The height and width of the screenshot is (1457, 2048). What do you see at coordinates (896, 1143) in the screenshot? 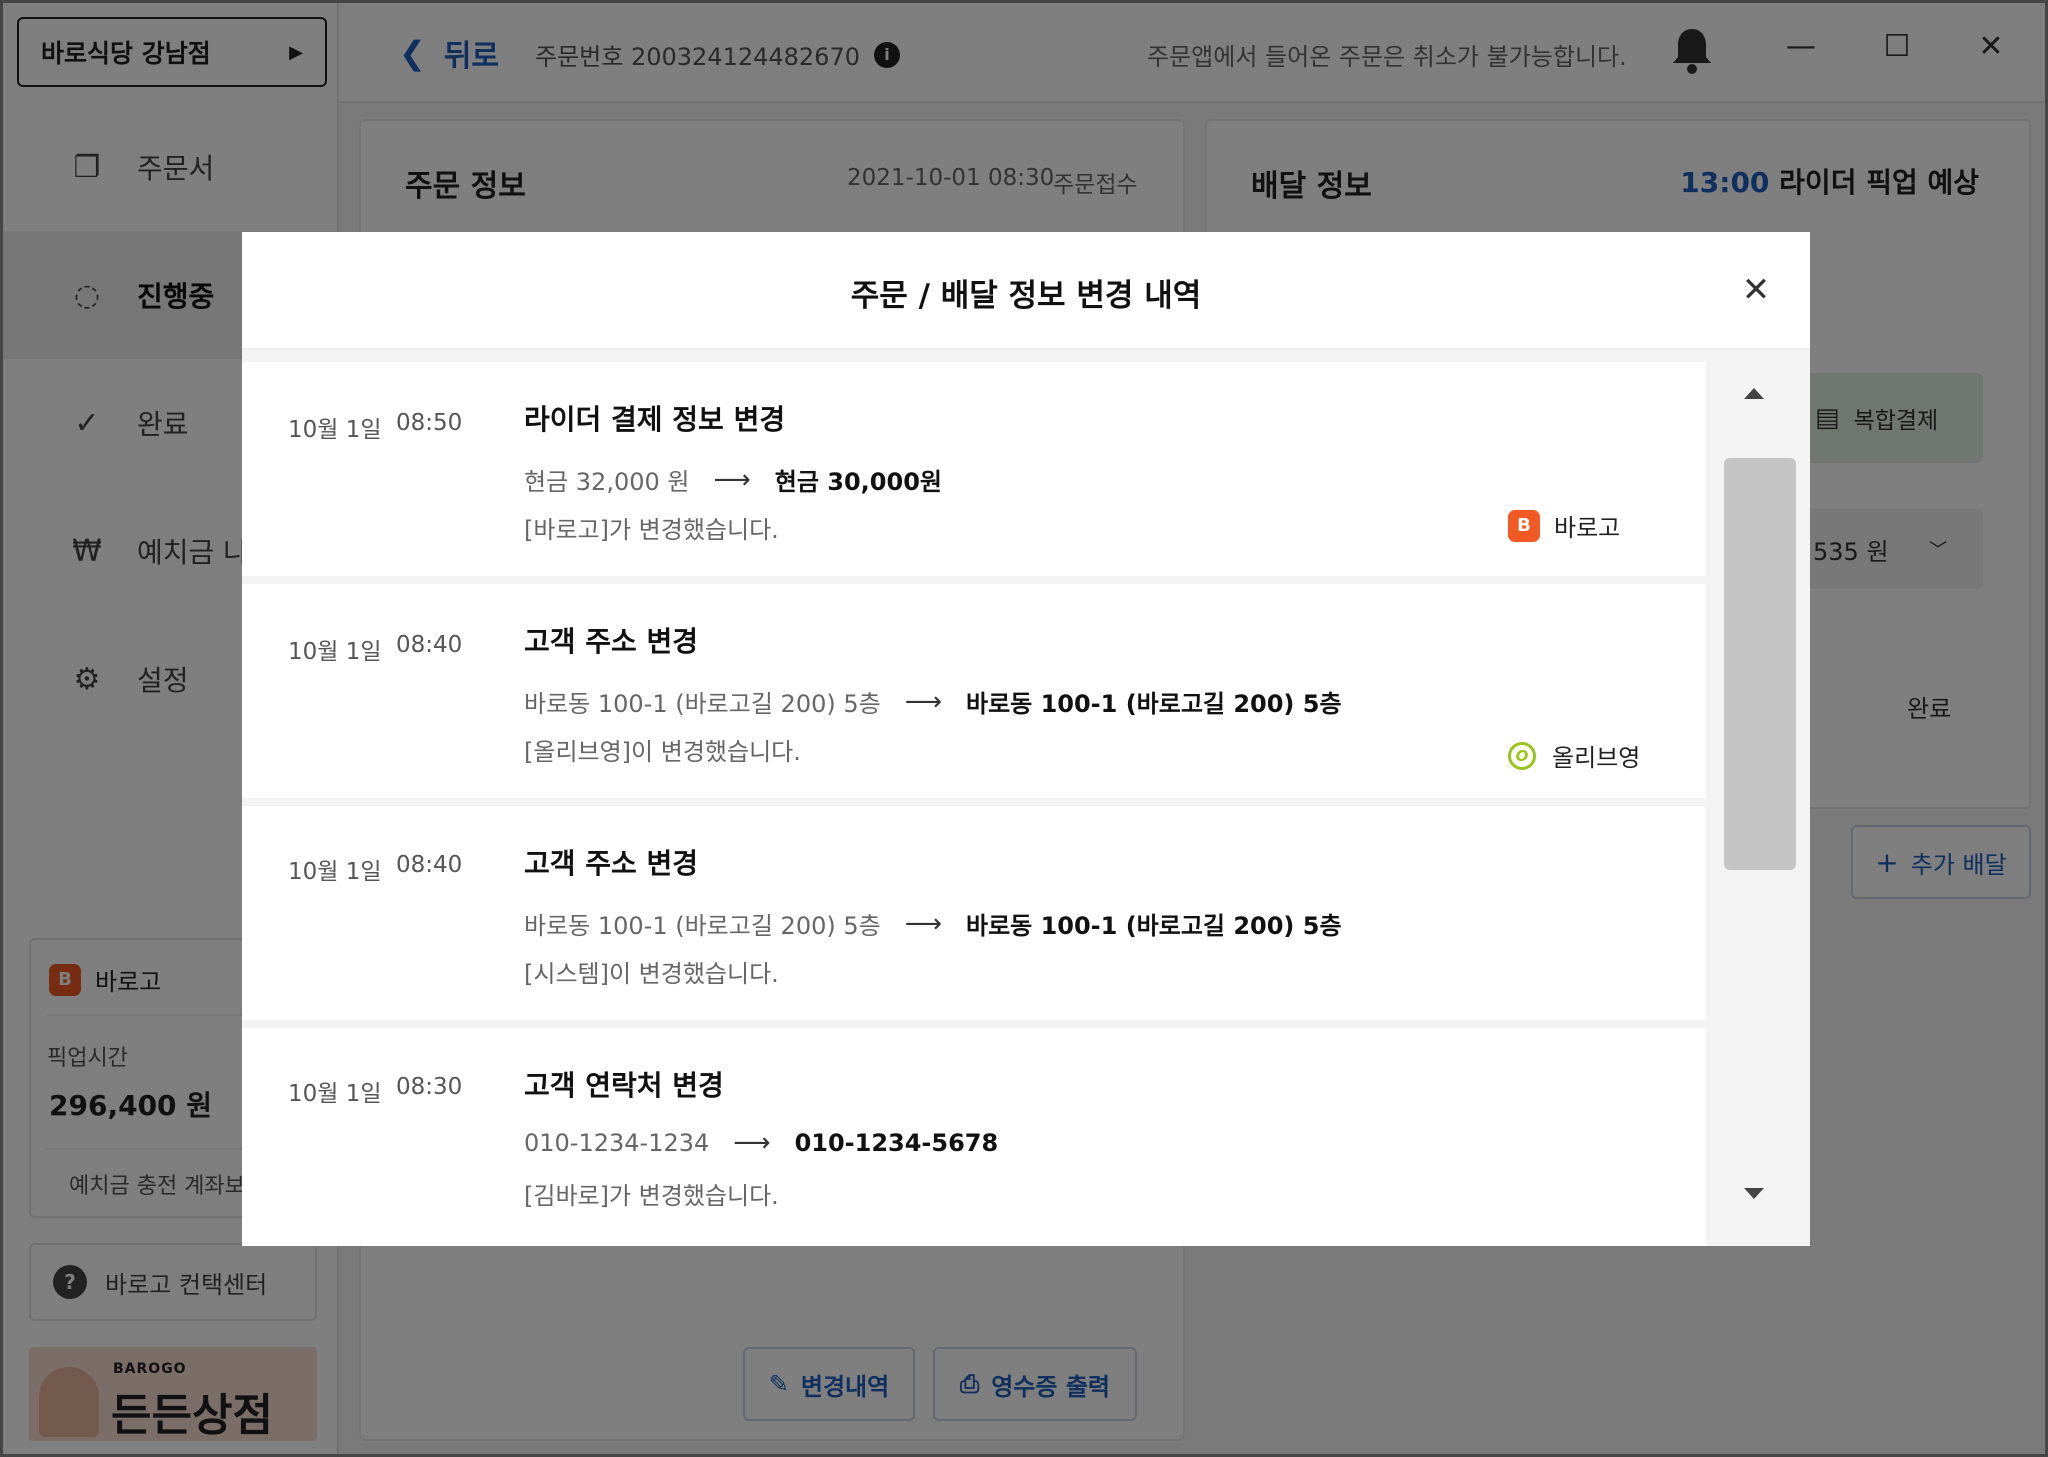
I see `history-after: 010-1234-5678` at bounding box center [896, 1143].